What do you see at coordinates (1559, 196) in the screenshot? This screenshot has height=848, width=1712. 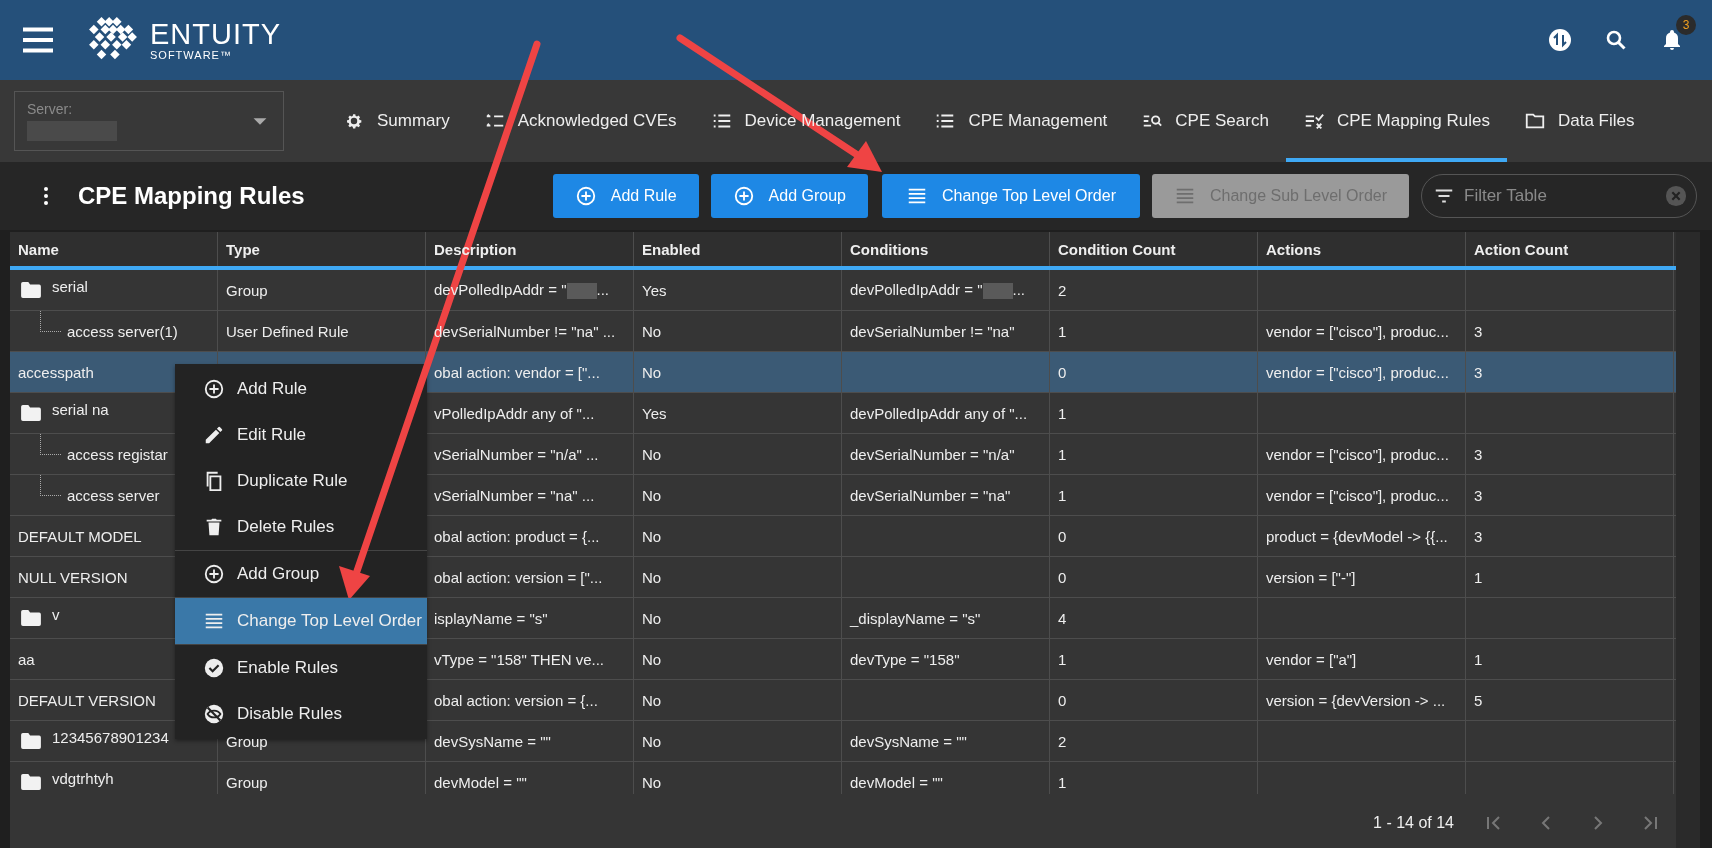 I see `filter-field: Filter Table` at bounding box center [1559, 196].